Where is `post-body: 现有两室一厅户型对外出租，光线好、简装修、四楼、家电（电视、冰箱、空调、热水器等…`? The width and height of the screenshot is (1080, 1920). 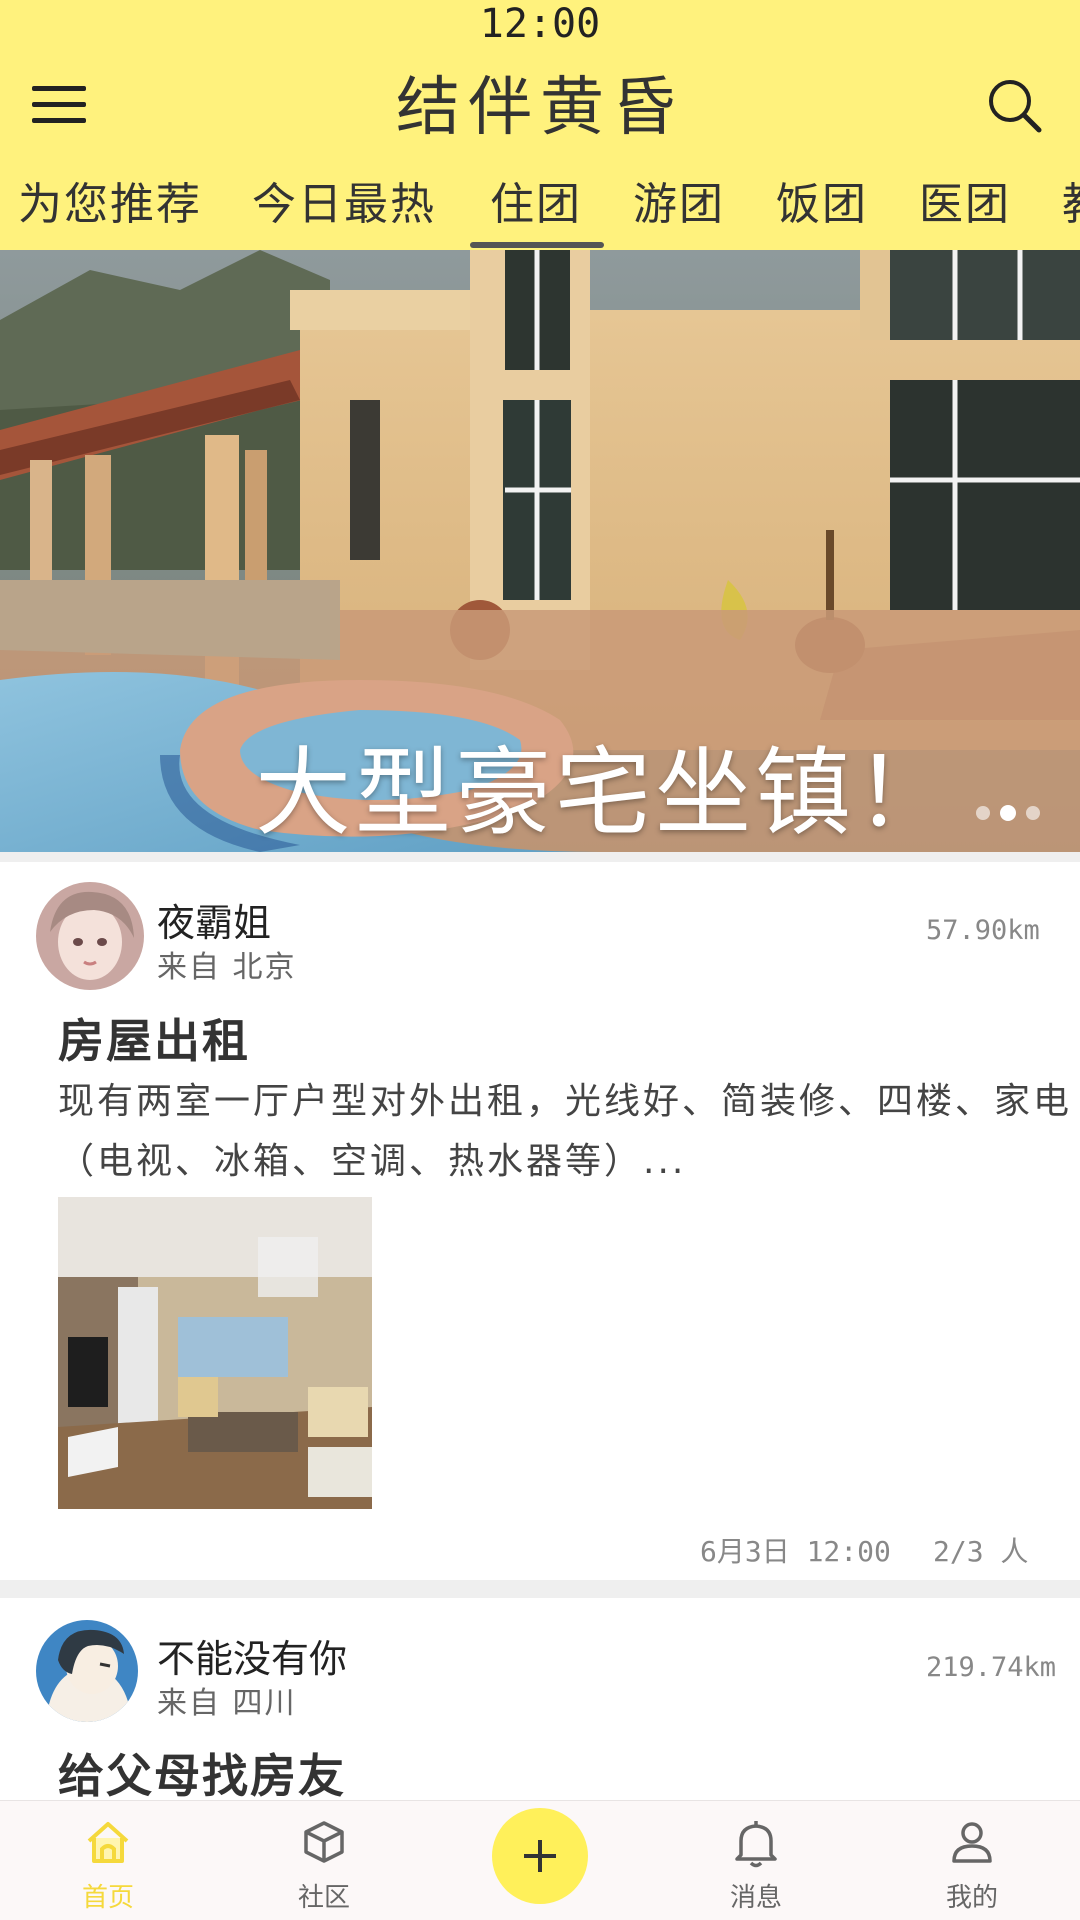
post-body: 现有两室一厅户型对外出租，光线好、简装修、四楼、家电（电视、冰箱、空调、热水器等… is located at coordinates (565, 1131).